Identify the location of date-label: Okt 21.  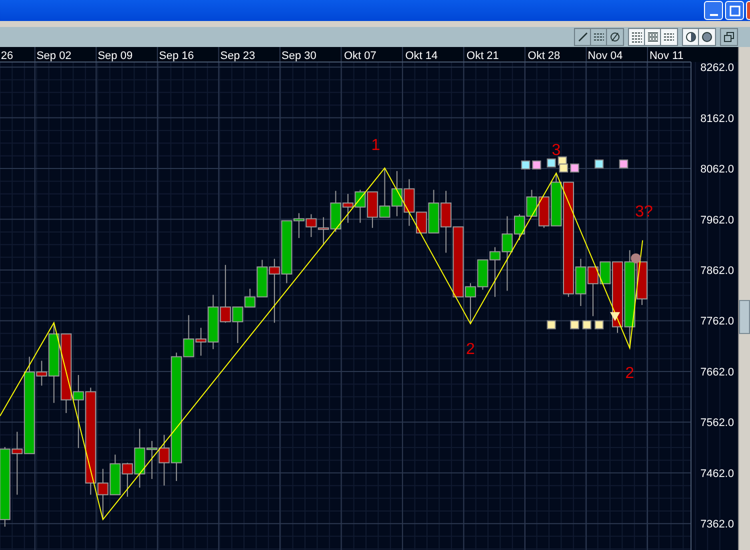
(482, 56).